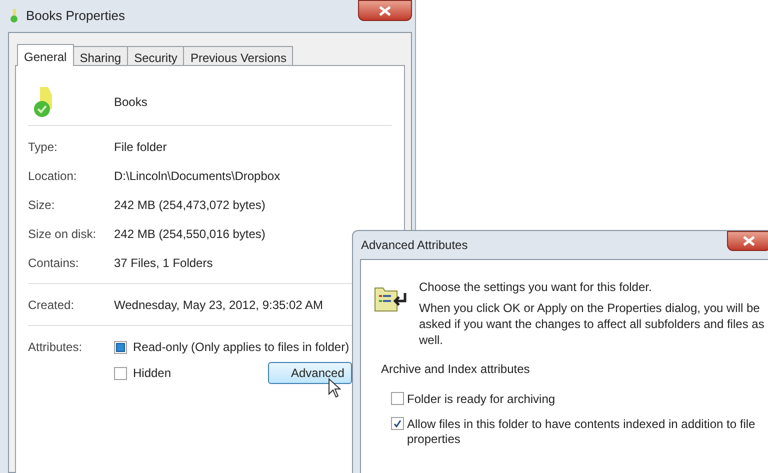  What do you see at coordinates (56, 347) in the screenshot?
I see `field-label: Attributes:` at bounding box center [56, 347].